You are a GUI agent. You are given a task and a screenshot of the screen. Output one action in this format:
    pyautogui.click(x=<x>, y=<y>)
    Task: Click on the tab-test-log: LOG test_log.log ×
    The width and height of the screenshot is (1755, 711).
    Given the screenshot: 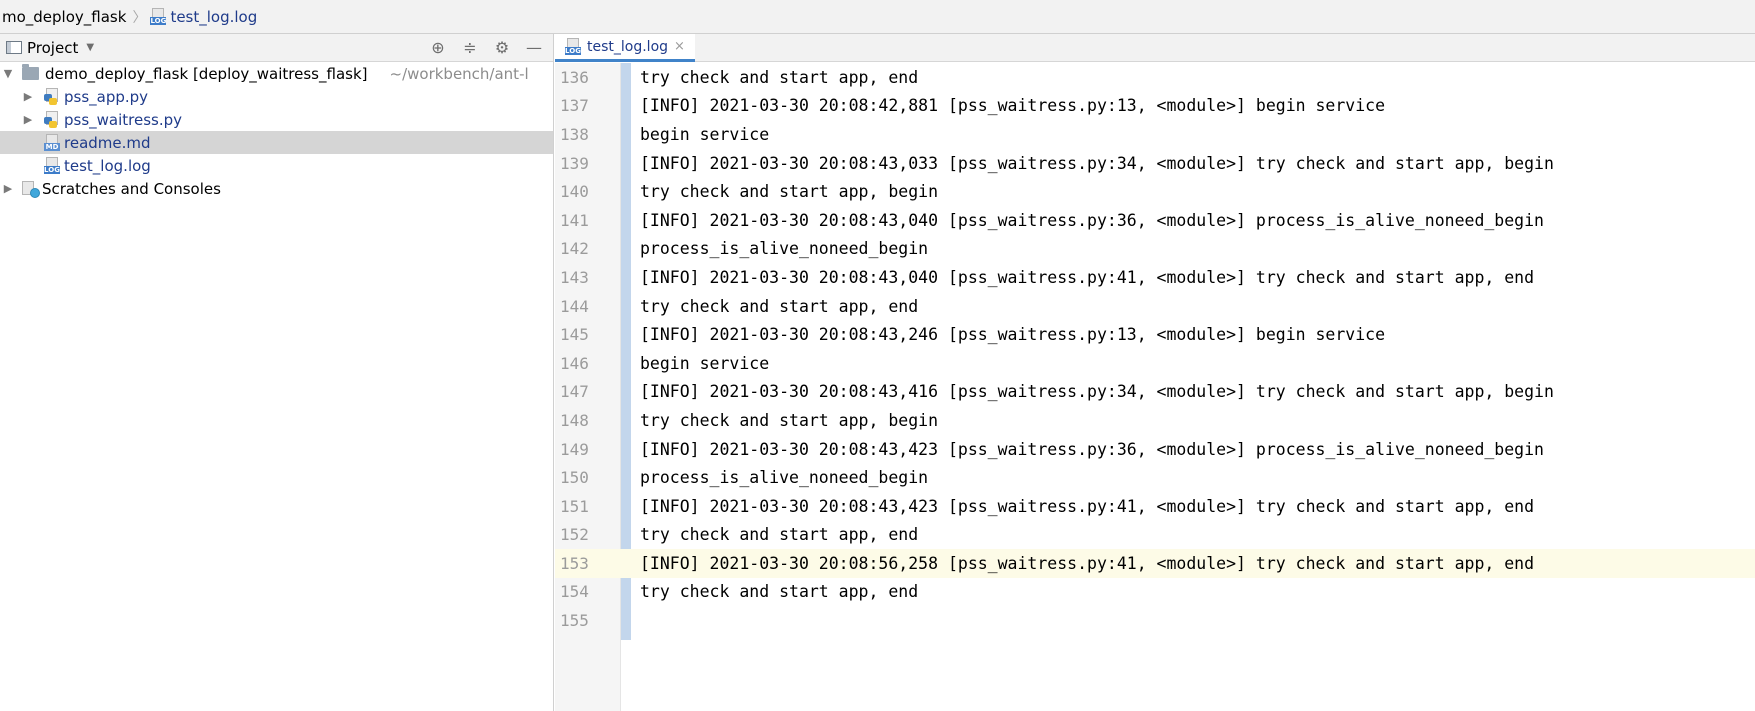 What is the action you would take?
    pyautogui.click(x=625, y=48)
    